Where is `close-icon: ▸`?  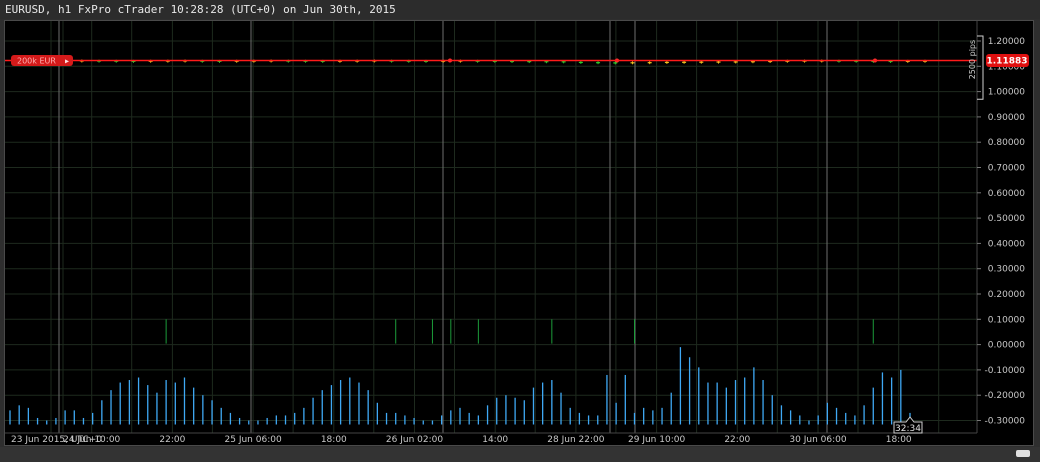 close-icon: ▸ is located at coordinates (67, 61).